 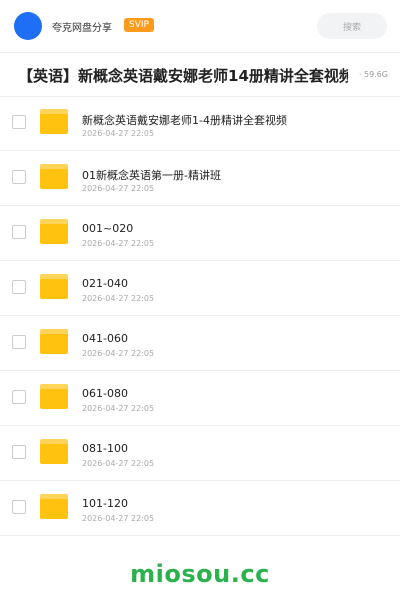 I want to click on file-name: 101-120, so click(x=105, y=503).